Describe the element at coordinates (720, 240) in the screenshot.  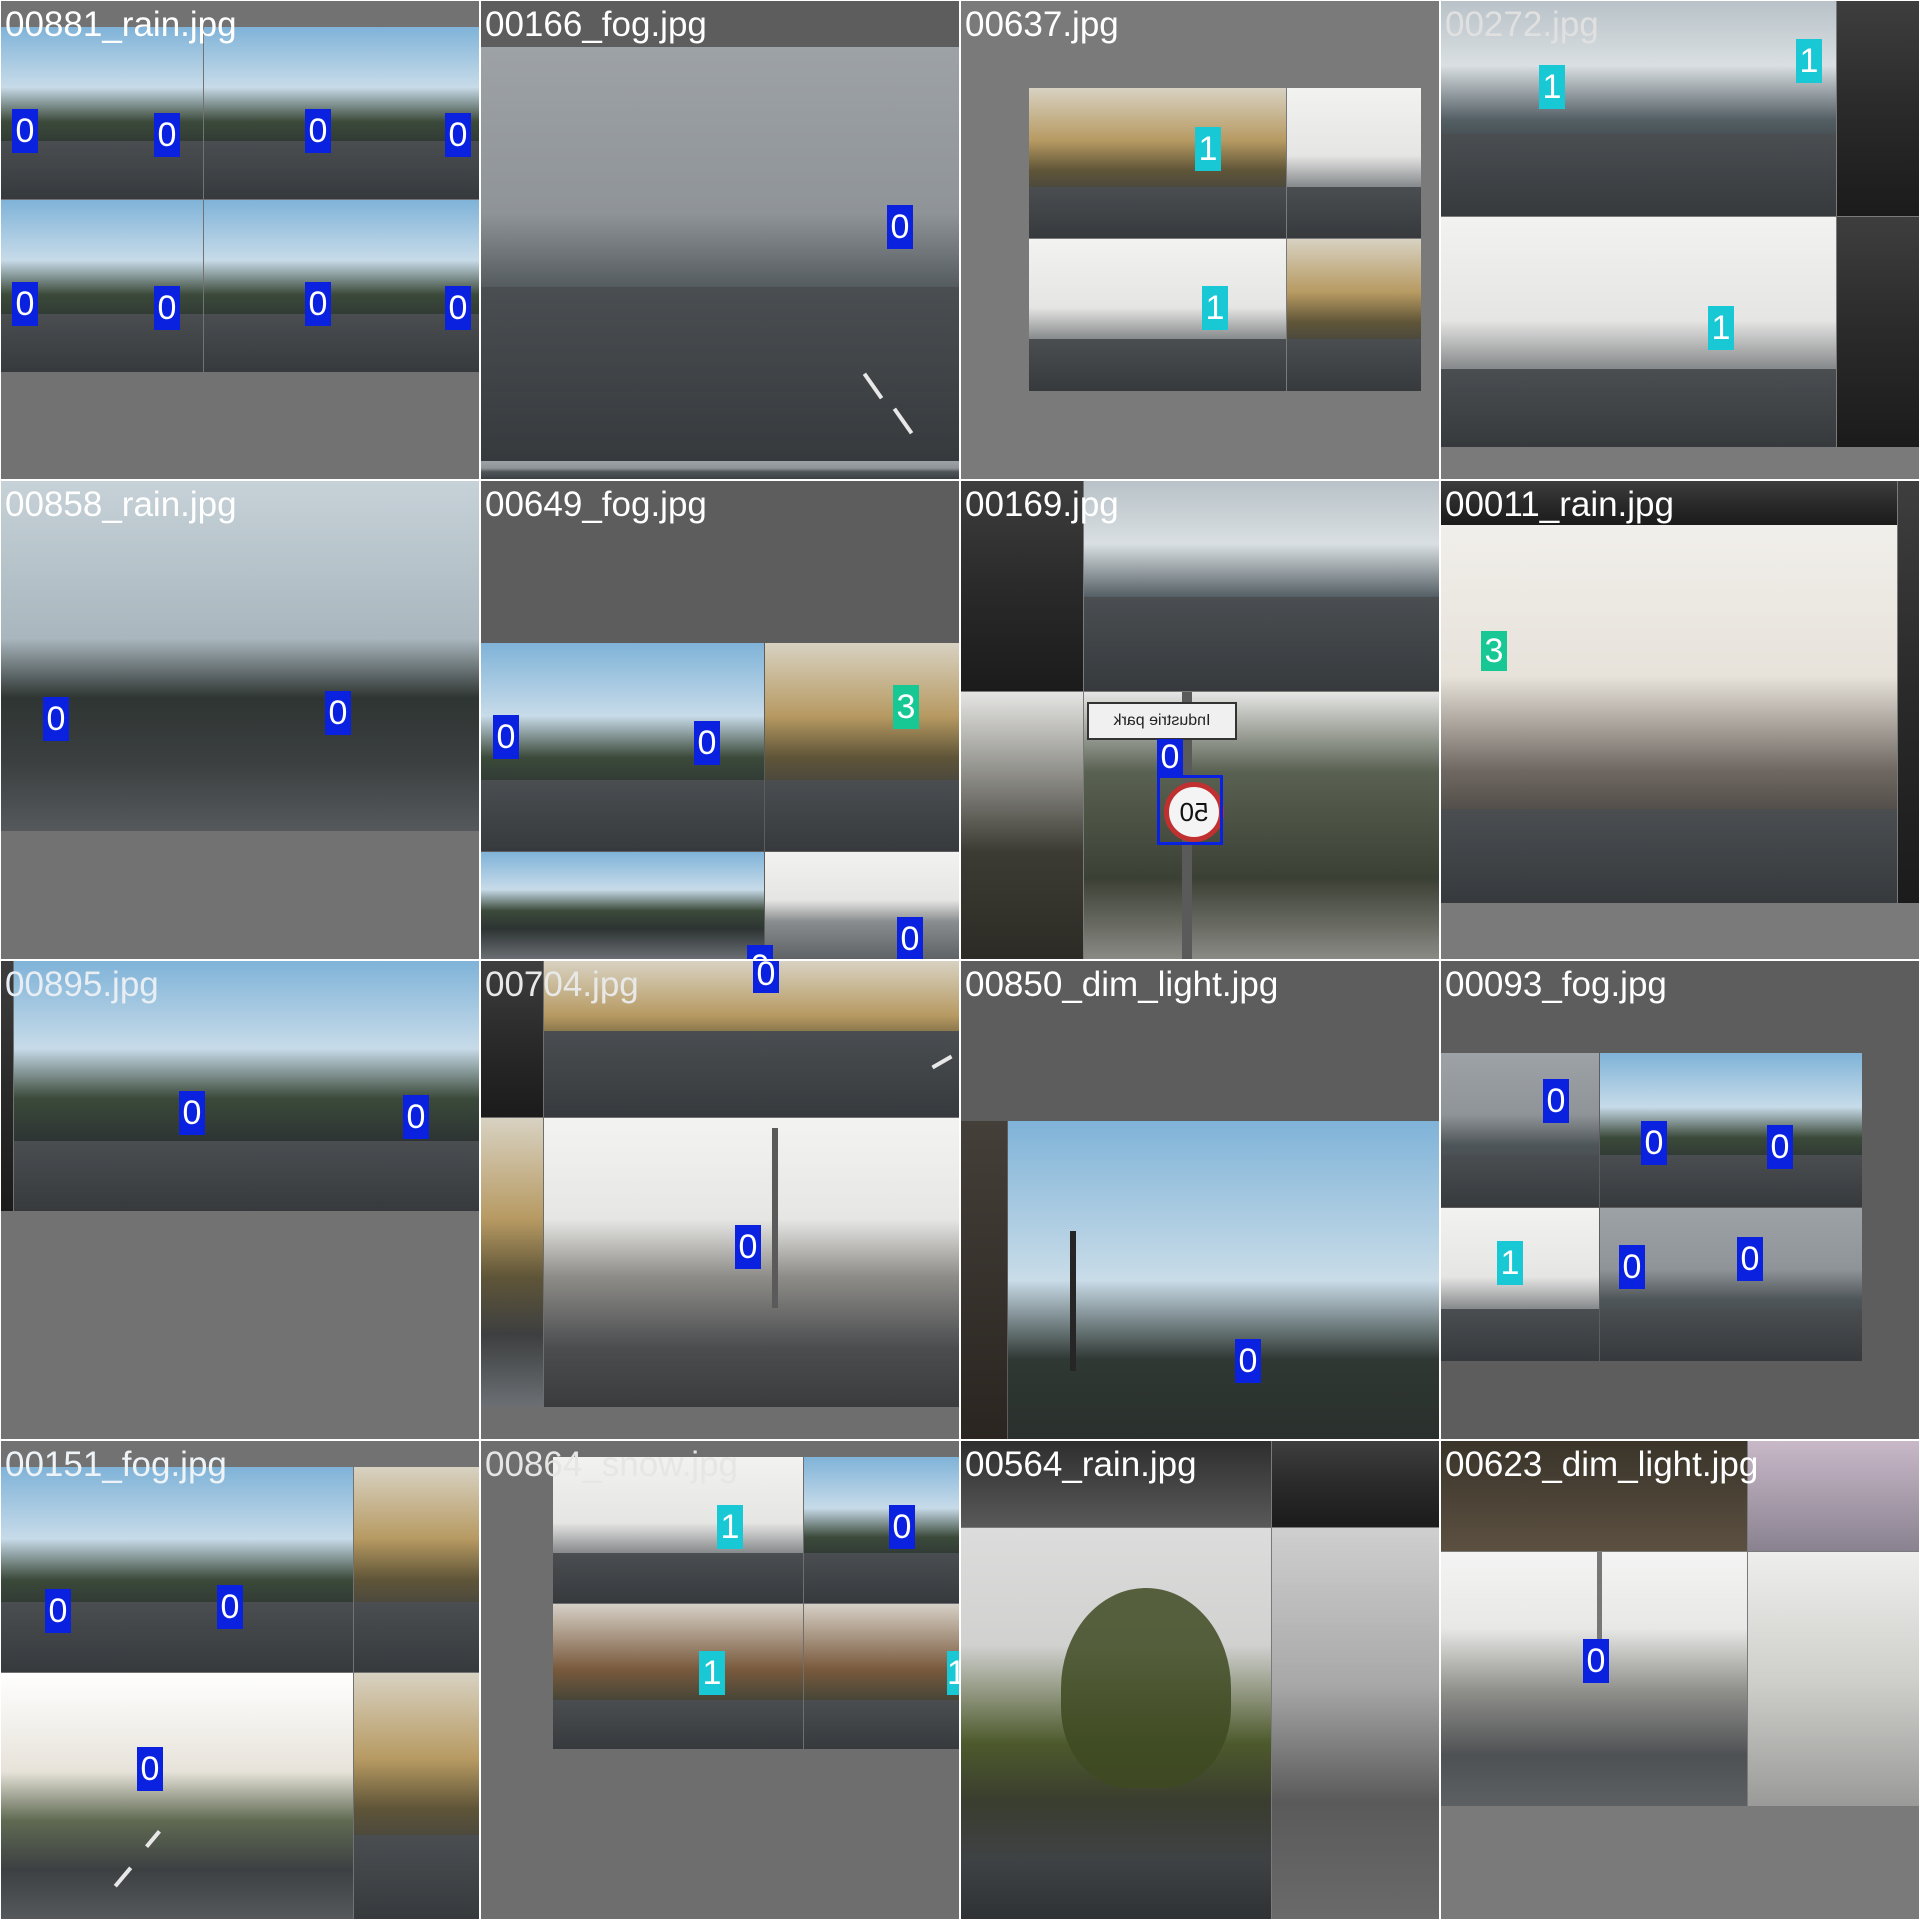
I see `tile-00166-fog: 00166_fog.jpg 0` at that location.